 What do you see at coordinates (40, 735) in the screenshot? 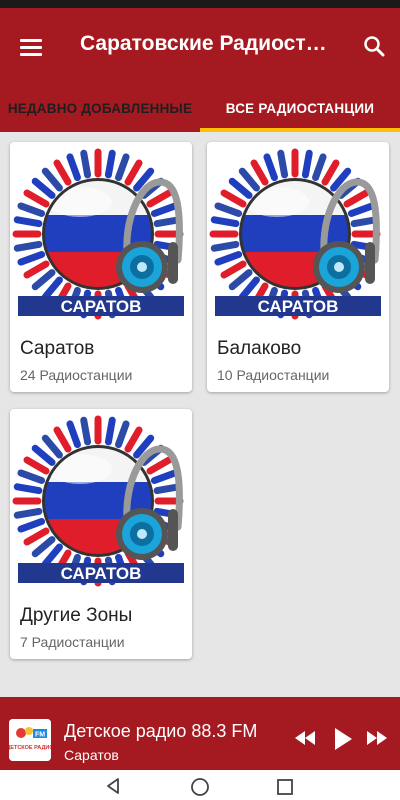
I see `svg-text: FM` at bounding box center [40, 735].